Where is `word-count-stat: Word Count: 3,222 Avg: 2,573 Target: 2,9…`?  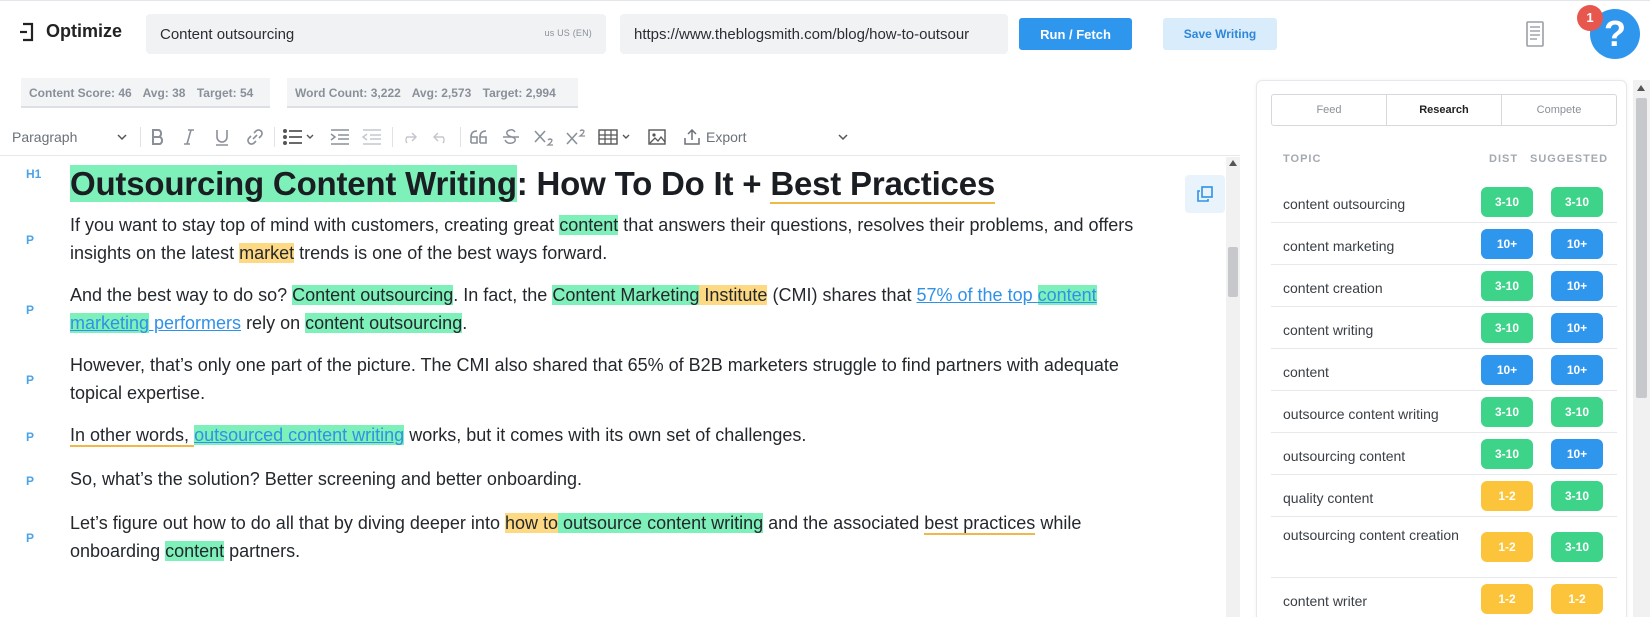
word-count-stat: Word Count: 3,222 Avg: 2,573 Target: 2,9… is located at coordinates (432, 93).